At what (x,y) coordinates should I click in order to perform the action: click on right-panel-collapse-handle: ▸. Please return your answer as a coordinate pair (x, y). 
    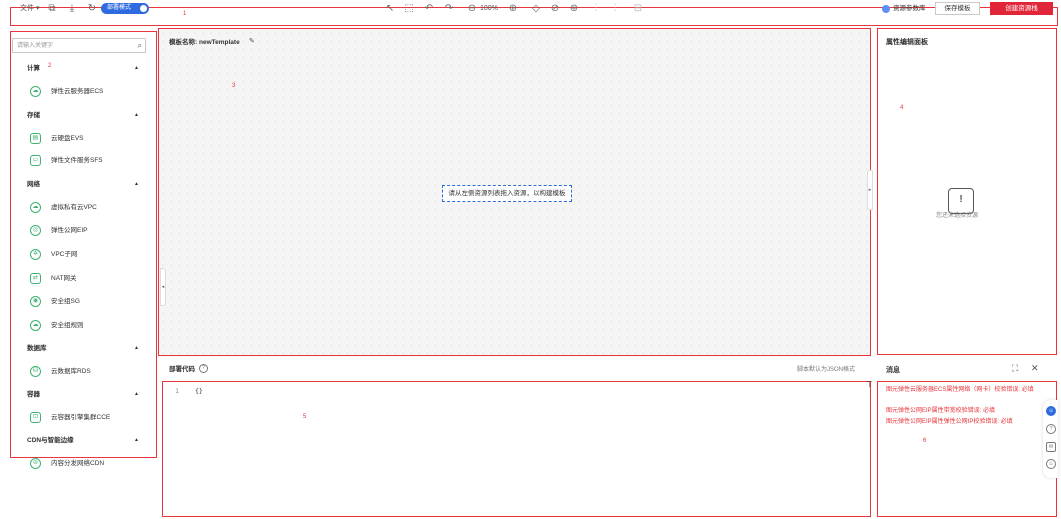
    Looking at the image, I should click on (870, 190).